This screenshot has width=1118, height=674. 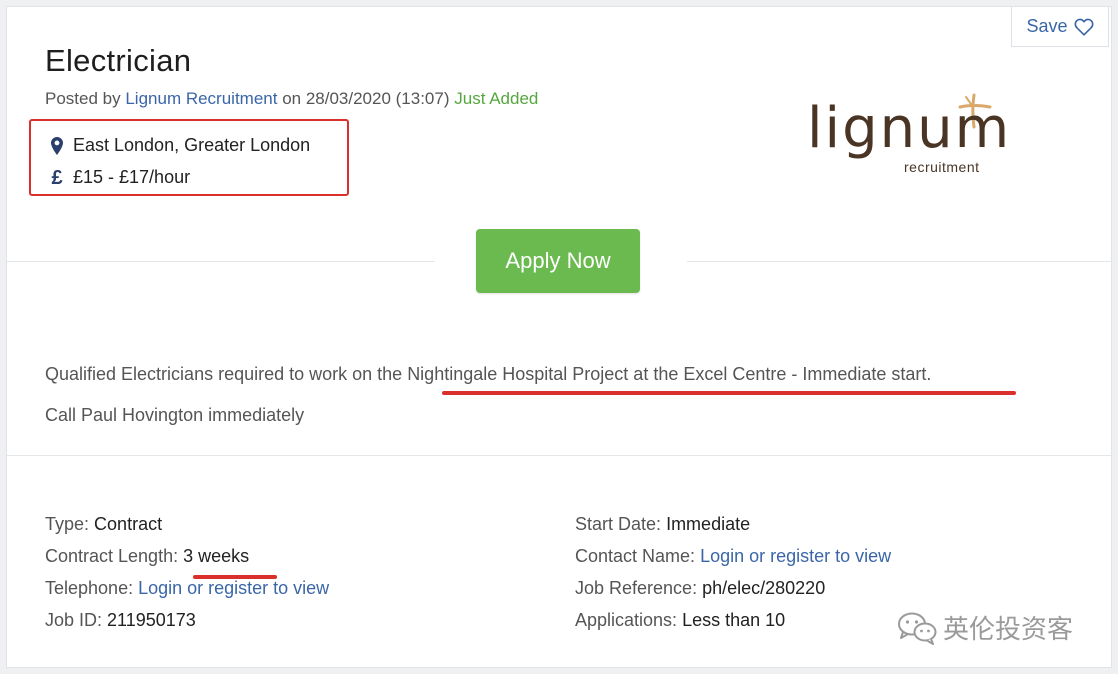 What do you see at coordinates (559, 455) in the screenshot?
I see `section-divider` at bounding box center [559, 455].